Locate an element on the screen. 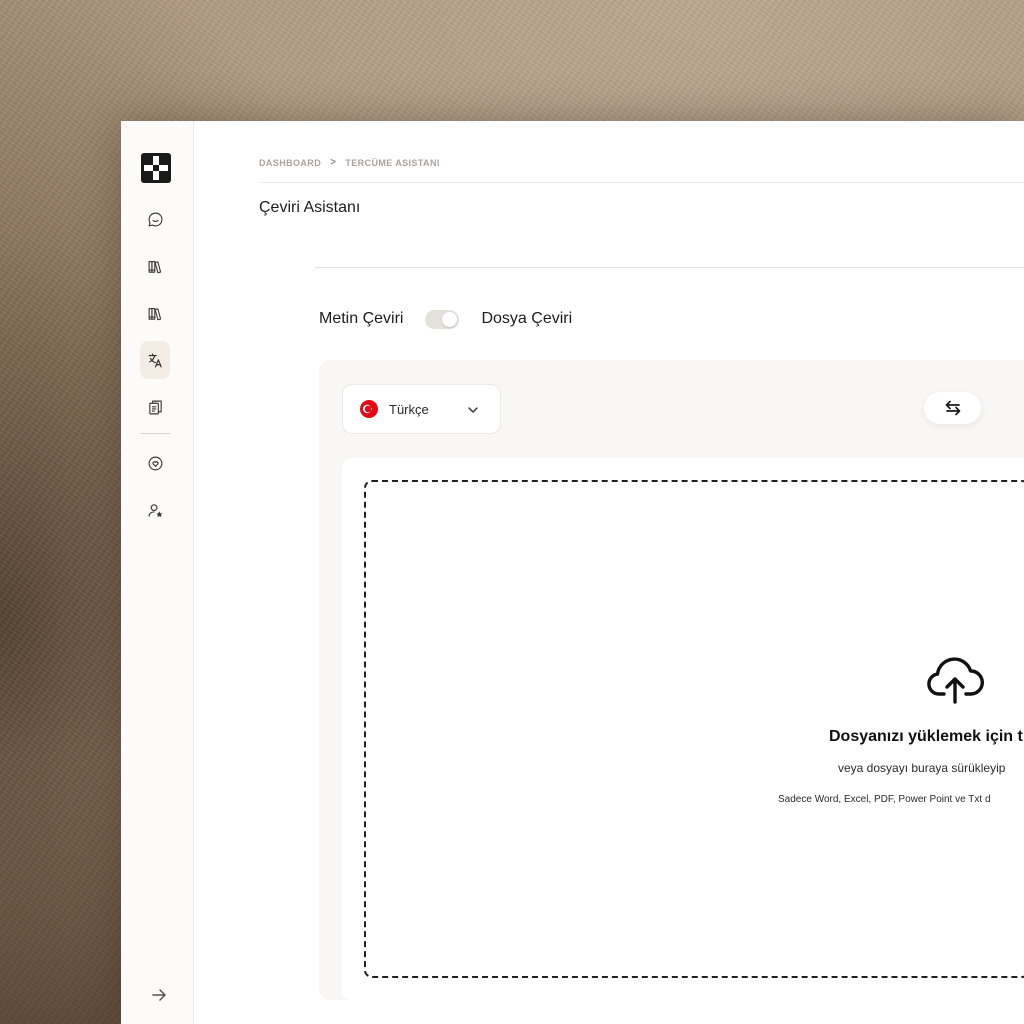 The image size is (1024, 1024). sidebar-item-translate is located at coordinates (155, 360).